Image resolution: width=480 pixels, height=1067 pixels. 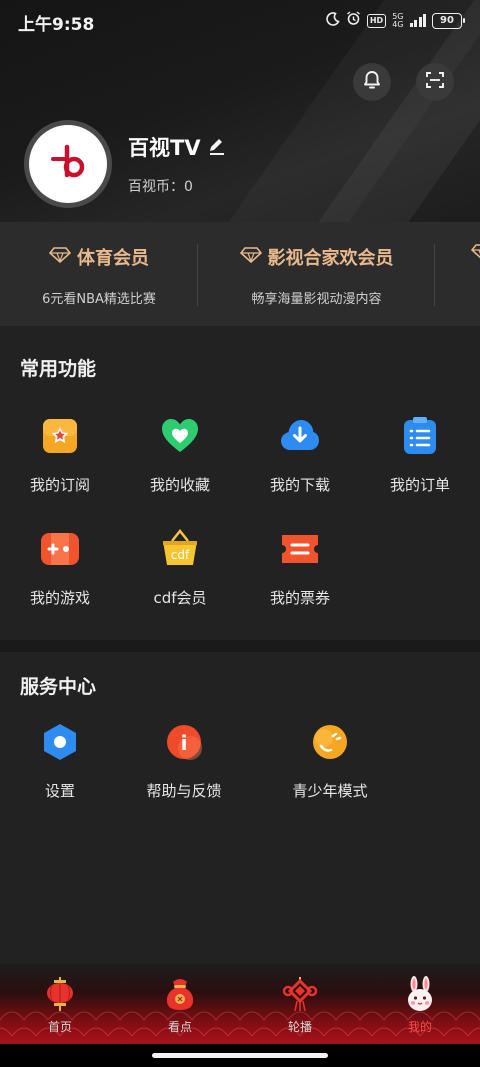 I want to click on grid-item-label: 帮助与反馈, so click(x=184, y=791).